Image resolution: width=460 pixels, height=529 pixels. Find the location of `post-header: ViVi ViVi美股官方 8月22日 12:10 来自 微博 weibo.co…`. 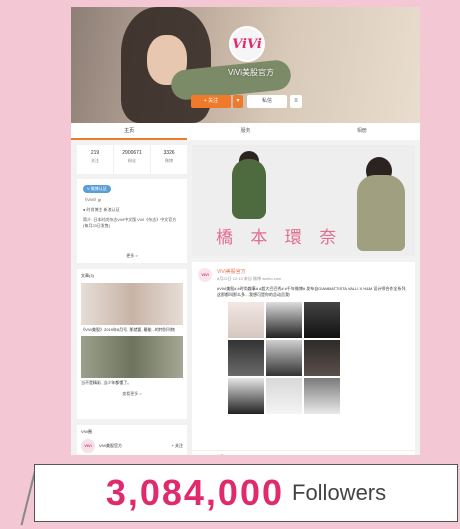

post-header: ViVi ViVi美股官方 8月22日 12:10 来自 微博 weibo.co… is located at coordinates (303, 275).